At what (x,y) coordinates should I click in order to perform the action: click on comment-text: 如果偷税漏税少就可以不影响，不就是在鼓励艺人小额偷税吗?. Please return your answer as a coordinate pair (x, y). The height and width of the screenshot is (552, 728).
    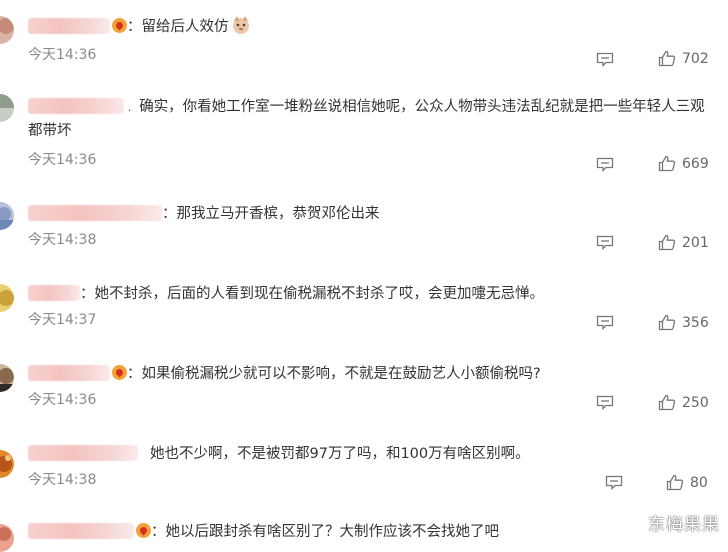
    Looking at the image, I should click on (341, 374).